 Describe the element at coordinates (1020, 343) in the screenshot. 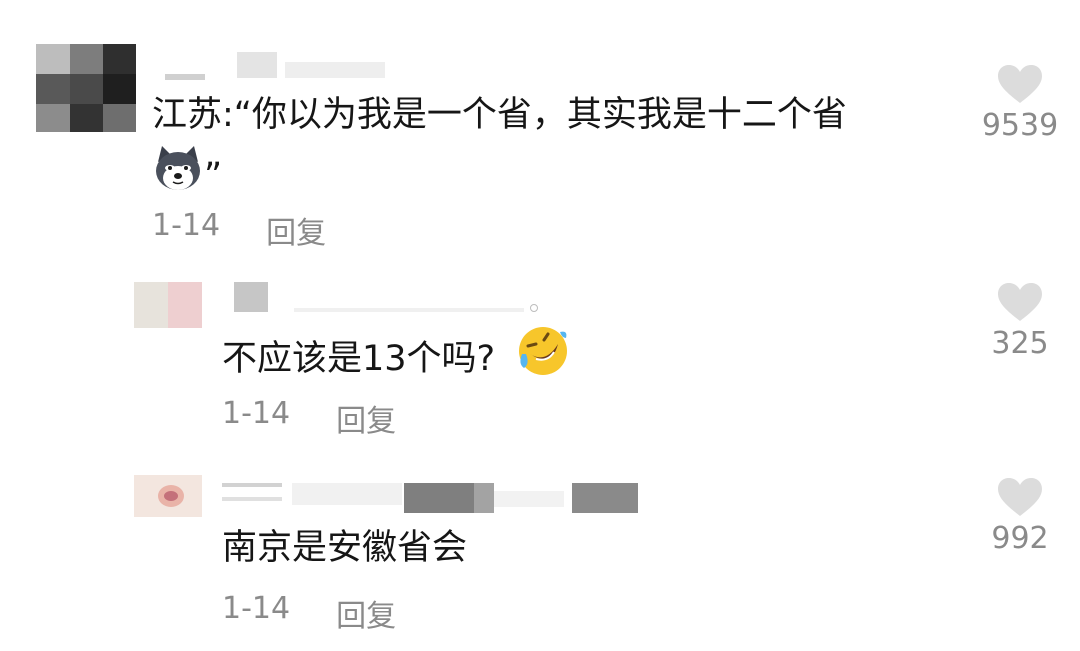

I see `like-count: 325` at that location.